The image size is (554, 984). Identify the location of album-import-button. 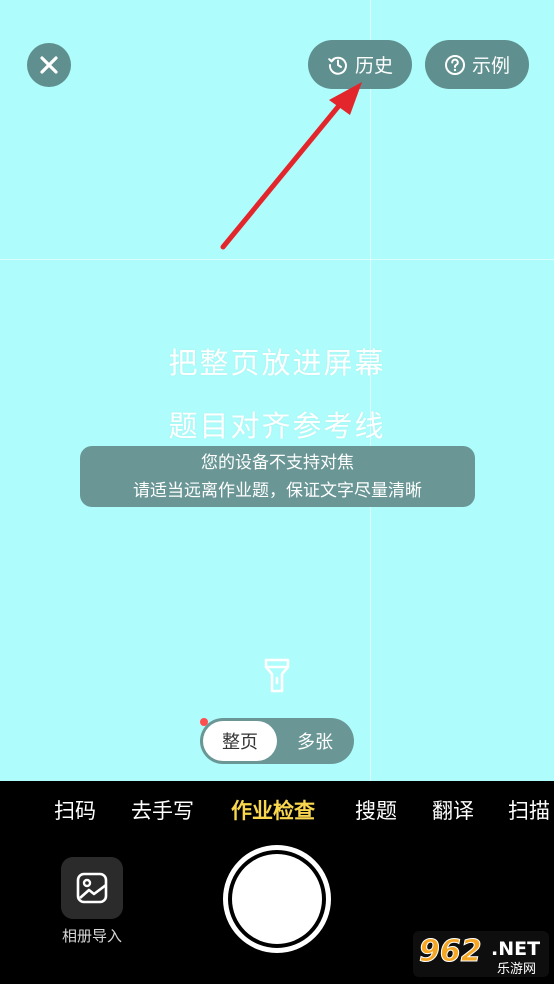
(92, 888).